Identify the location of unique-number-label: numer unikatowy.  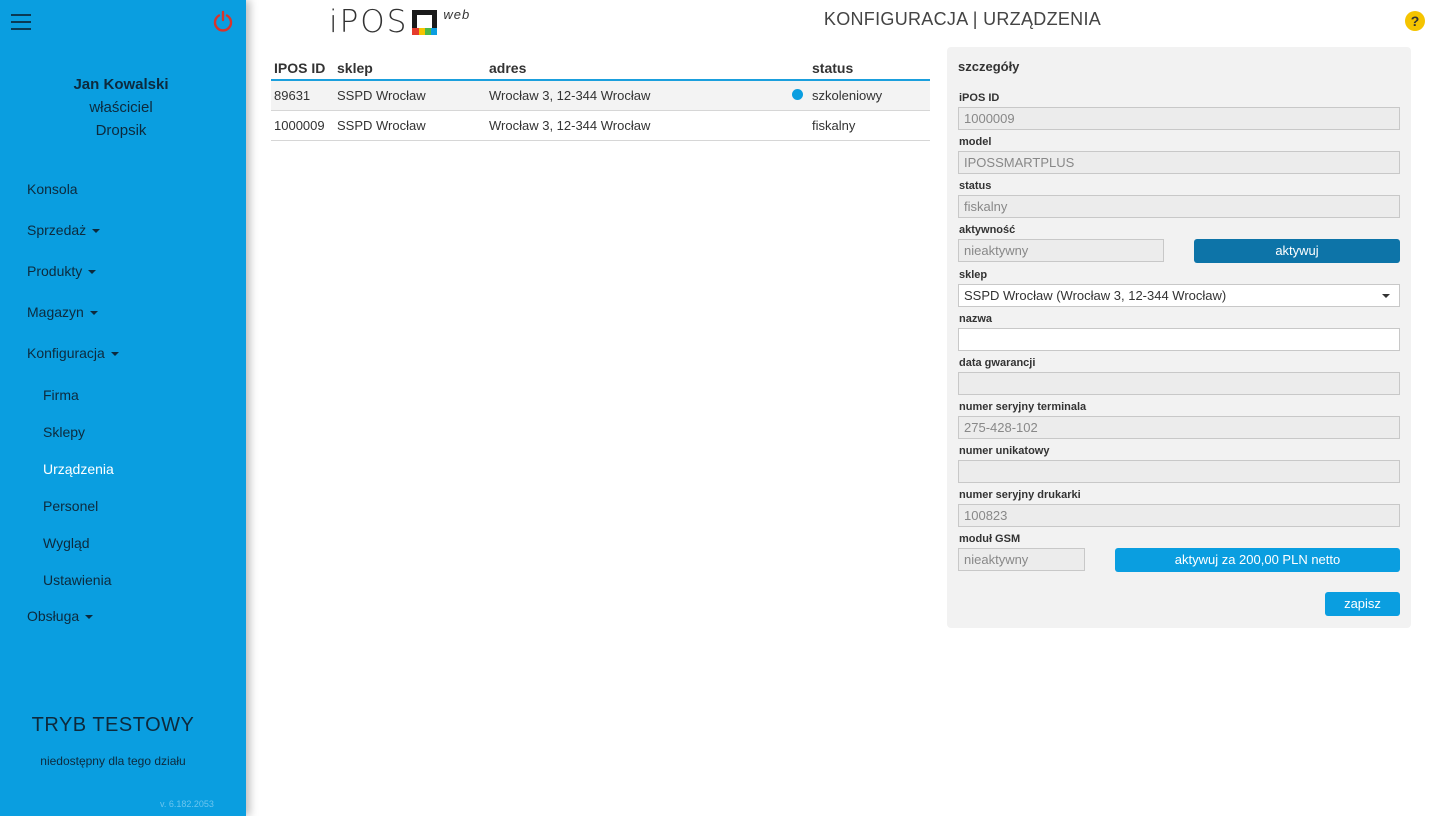
(1004, 451).